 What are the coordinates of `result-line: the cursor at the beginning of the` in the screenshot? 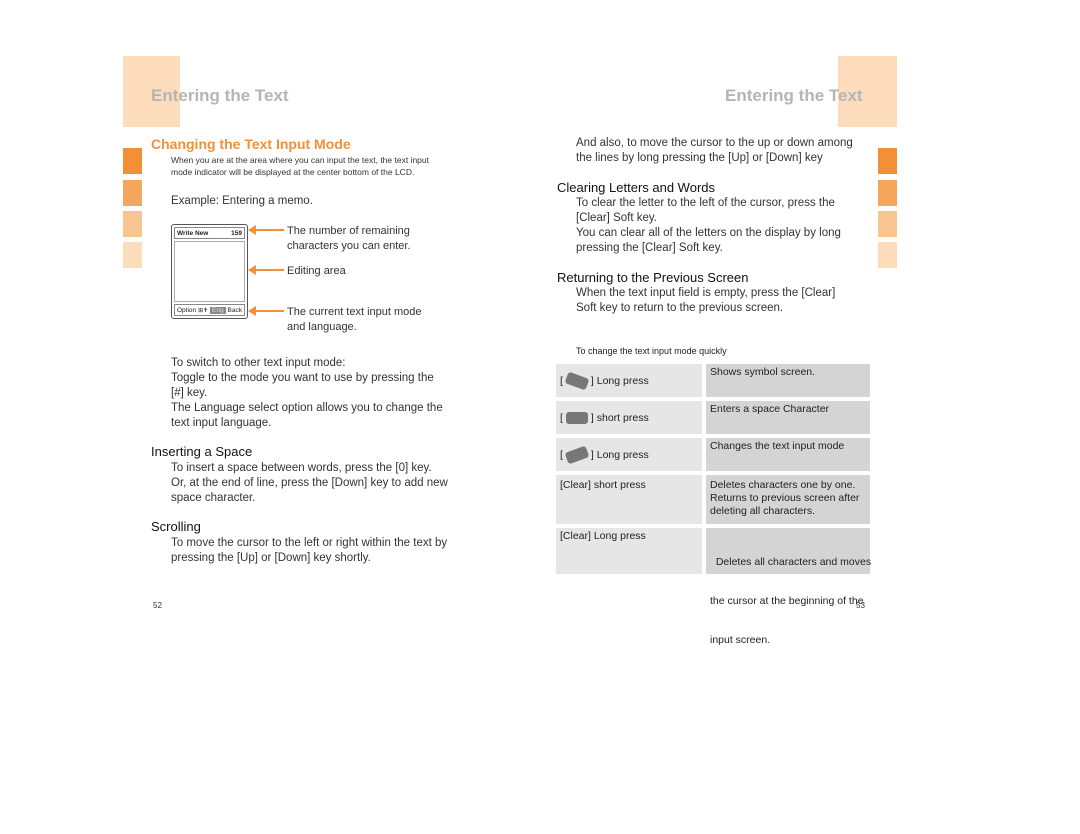 It's located at (787, 601).